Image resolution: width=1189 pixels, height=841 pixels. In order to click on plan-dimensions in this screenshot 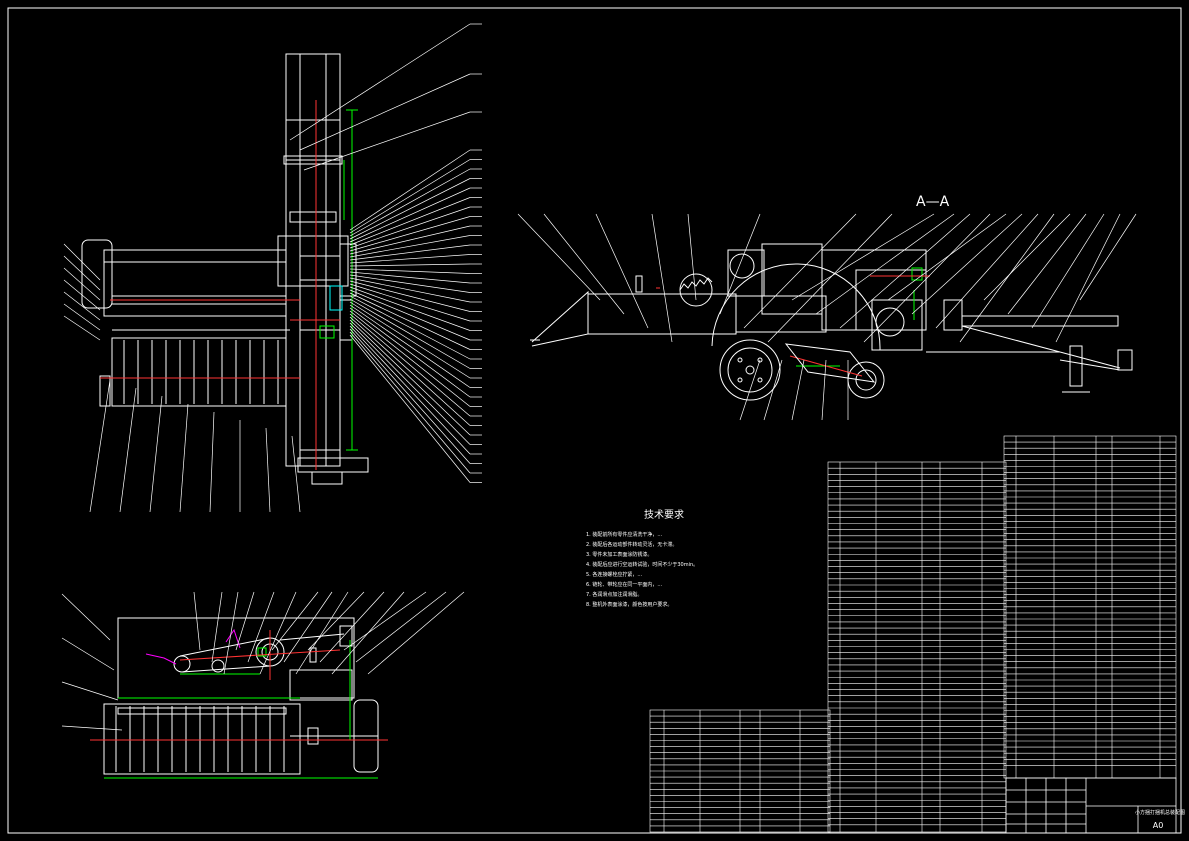, I will do `click(241, 709)`.